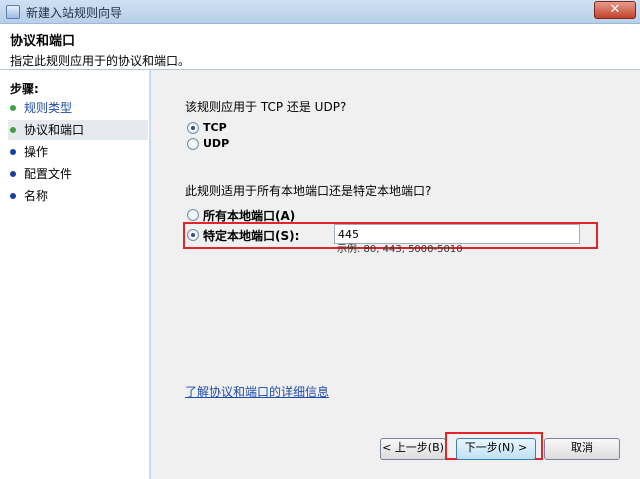  I want to click on wizard-header: 协议和端口 指定此规则应用于的协议和端口。, so click(320, 47).